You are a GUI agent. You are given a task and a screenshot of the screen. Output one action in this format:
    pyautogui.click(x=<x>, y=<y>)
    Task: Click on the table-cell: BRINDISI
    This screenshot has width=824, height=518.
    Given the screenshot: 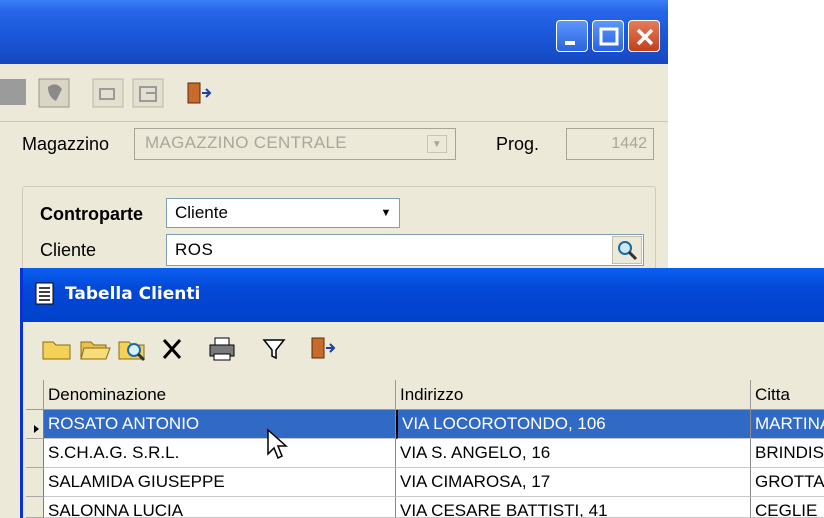 What is the action you would take?
    pyautogui.click(x=787, y=453)
    